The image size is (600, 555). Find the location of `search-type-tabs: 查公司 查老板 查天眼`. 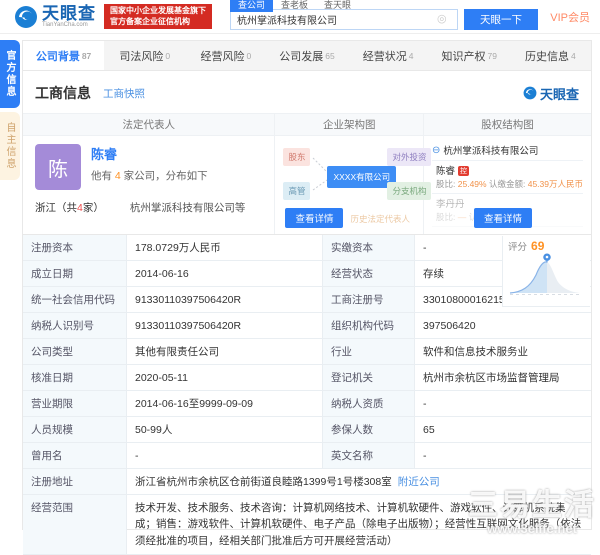

search-type-tabs: 查公司 查老板 查天眼 is located at coordinates (294, 6).